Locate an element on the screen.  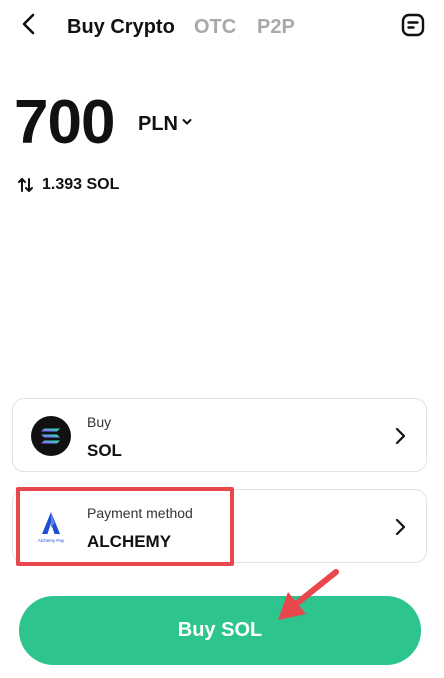
tab-otc: OTC is located at coordinates (215, 27).